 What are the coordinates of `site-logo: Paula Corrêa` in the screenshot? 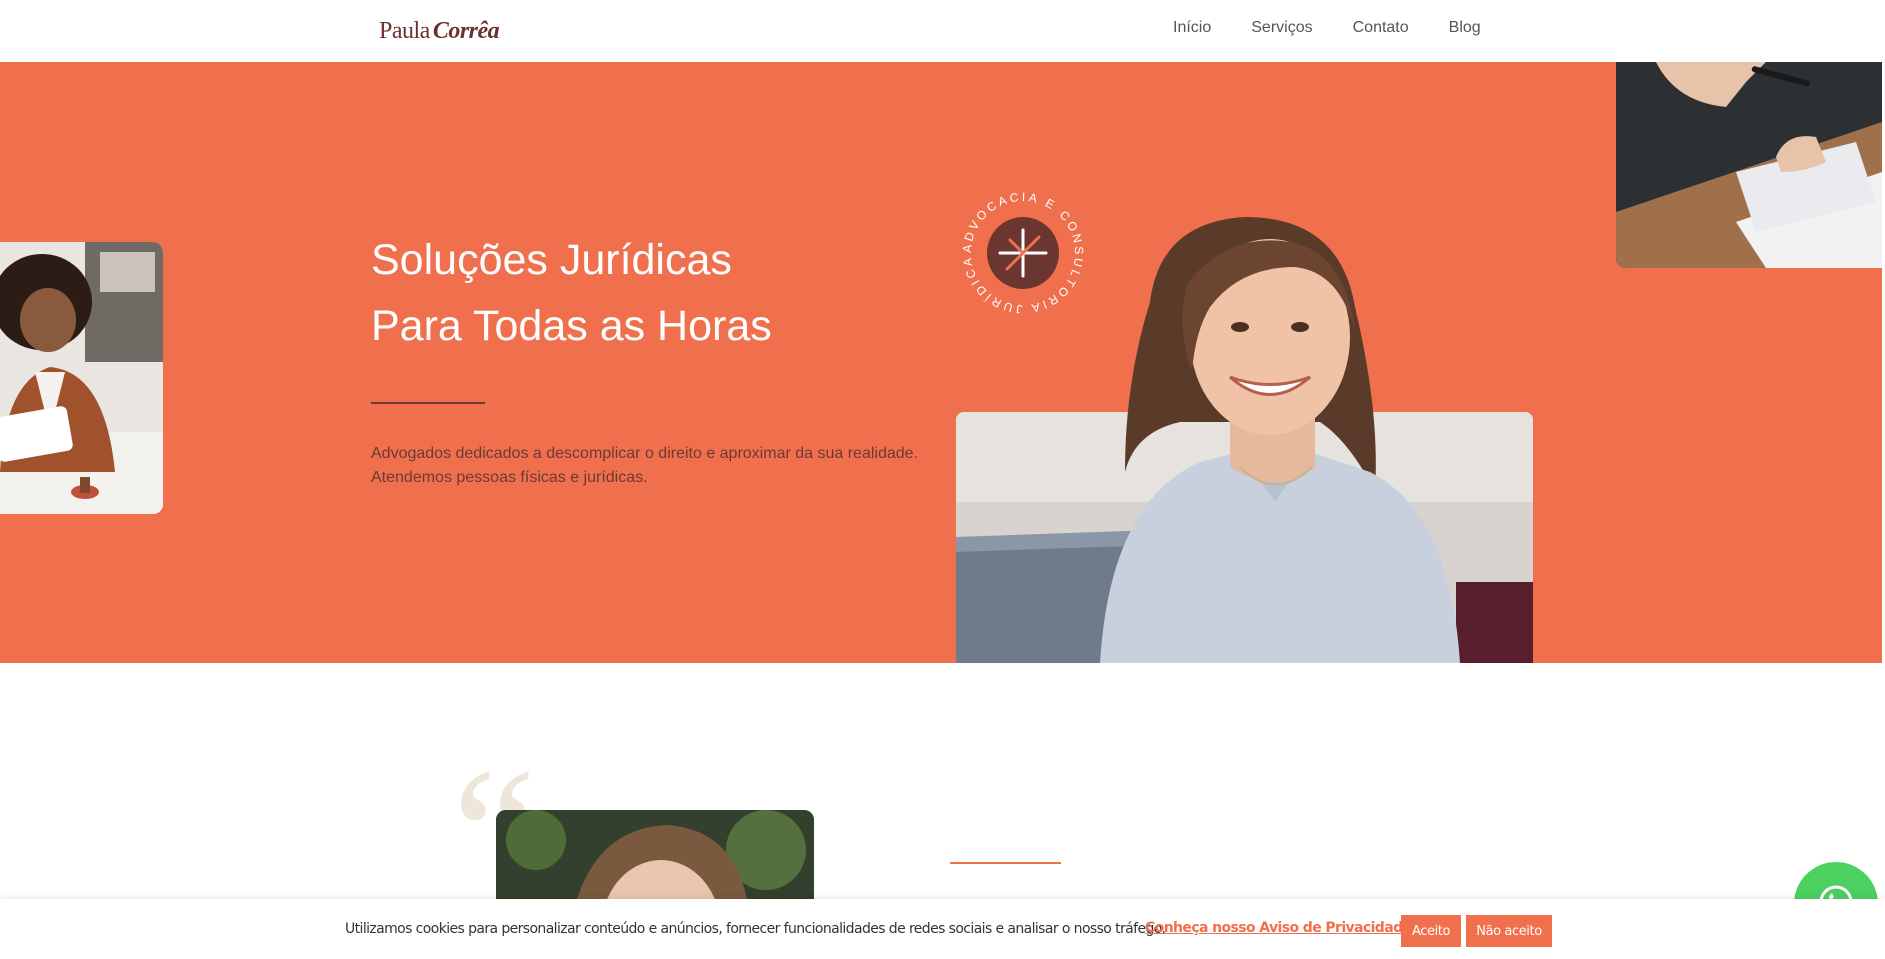 It's located at (439, 31).